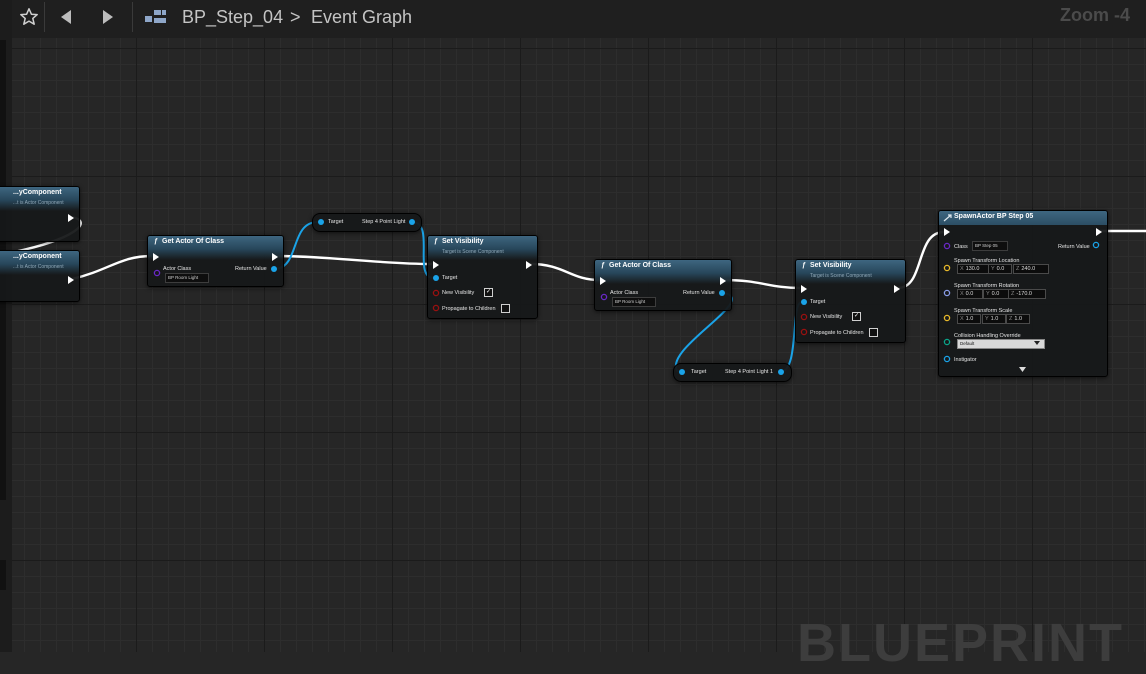 The image size is (1146, 674). I want to click on chevron-down-icon, so click(1037, 343).